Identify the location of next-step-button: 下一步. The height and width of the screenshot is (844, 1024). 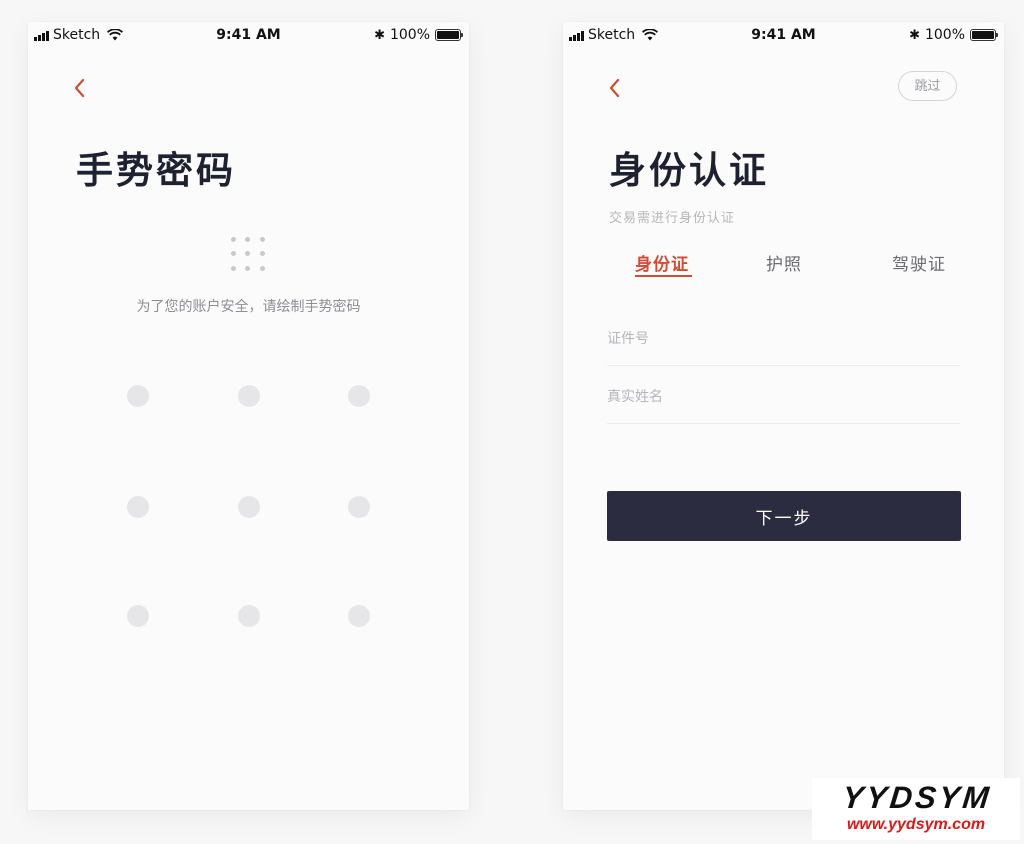
(784, 516).